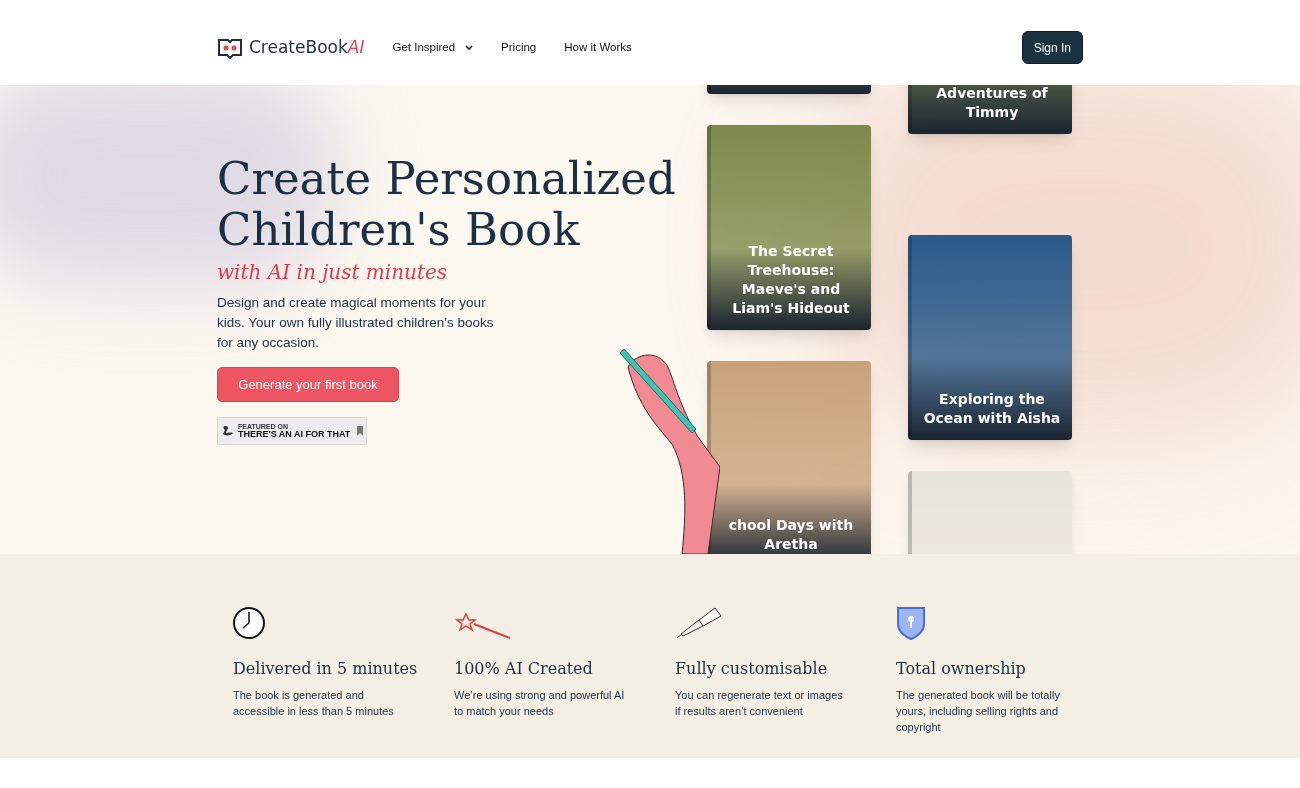 The image size is (1300, 788). I want to click on paintbrush-icon, so click(699, 623).